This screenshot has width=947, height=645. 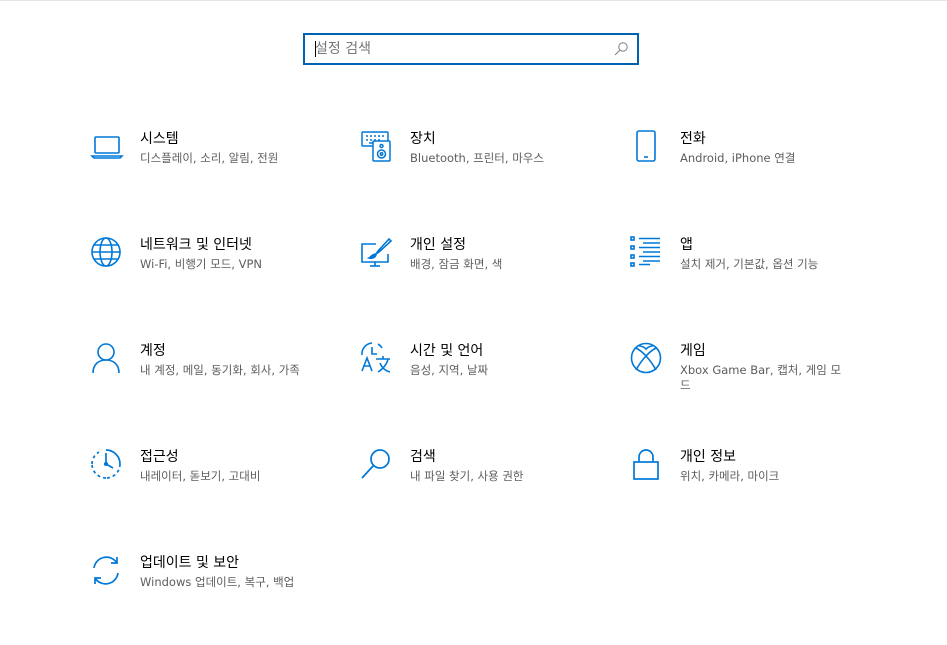 I want to click on paint-brush-icon, so click(x=377, y=253).